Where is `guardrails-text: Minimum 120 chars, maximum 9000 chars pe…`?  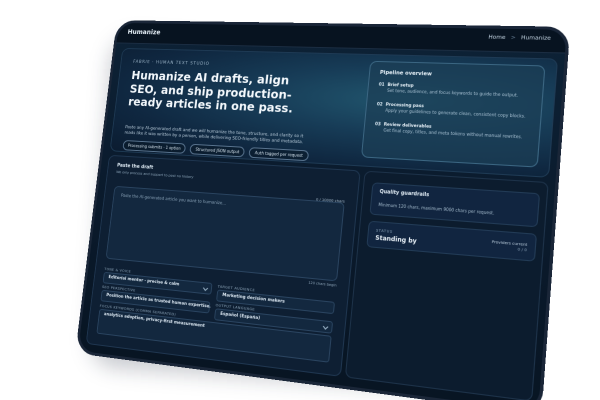 guardrails-text: Minimum 120 chars, maximum 9000 chars pe… is located at coordinates (436, 209).